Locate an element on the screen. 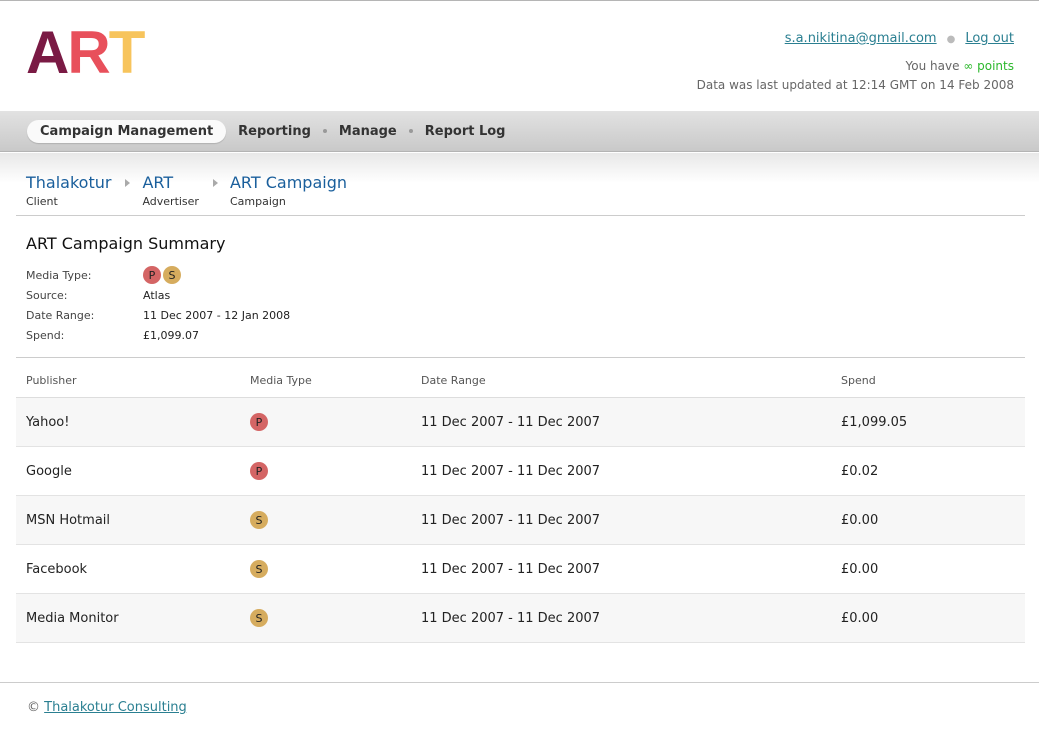  company-link: Thalakotur Consulting is located at coordinates (115, 707).